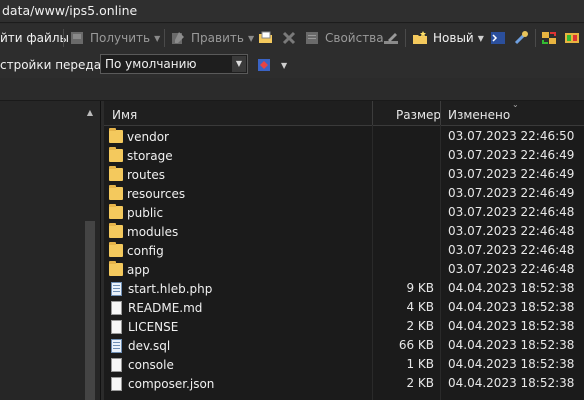  I want to click on sync-folders-icon, so click(549, 38).